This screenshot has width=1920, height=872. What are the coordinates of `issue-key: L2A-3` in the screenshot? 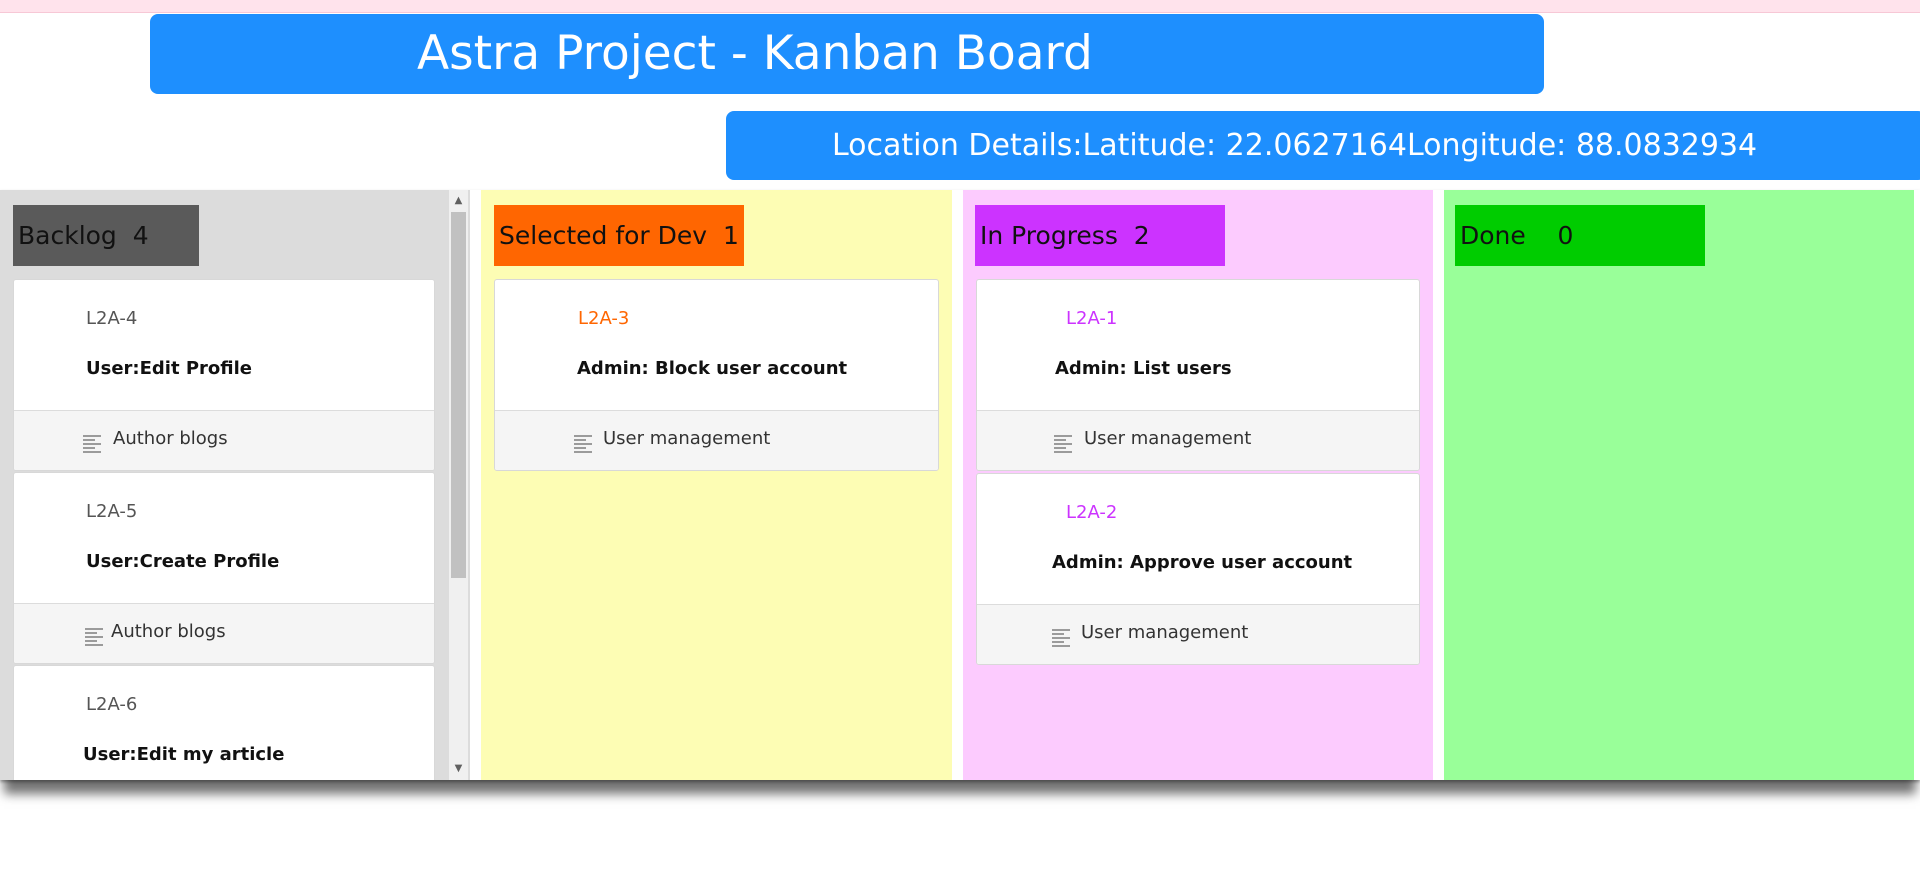 It's located at (603, 318).